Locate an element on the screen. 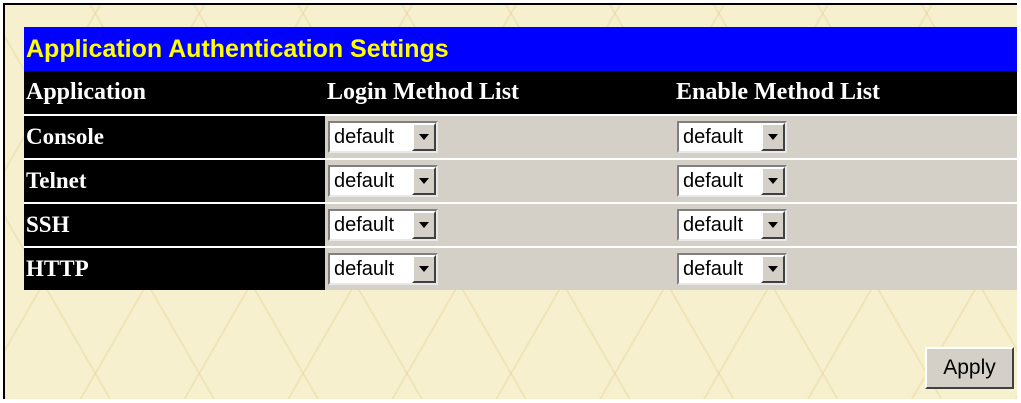  application-name: SSH is located at coordinates (174, 225).